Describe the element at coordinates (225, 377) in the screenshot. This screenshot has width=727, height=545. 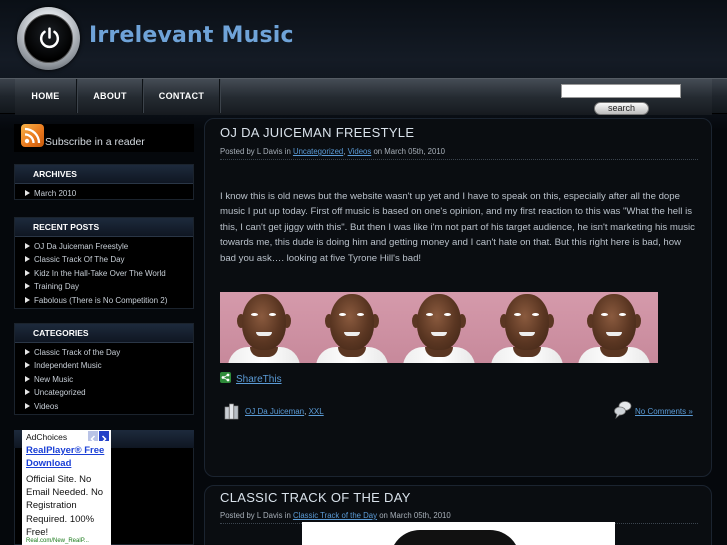
I see `share-icon` at that location.